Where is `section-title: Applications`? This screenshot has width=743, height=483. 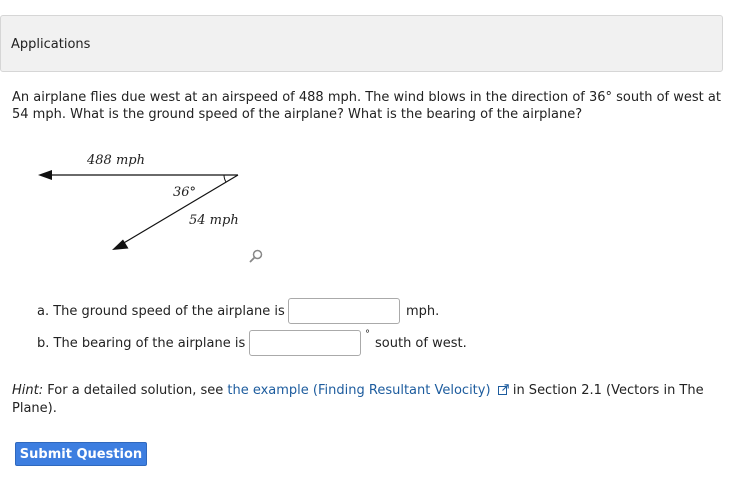 section-title: Applications is located at coordinates (51, 44).